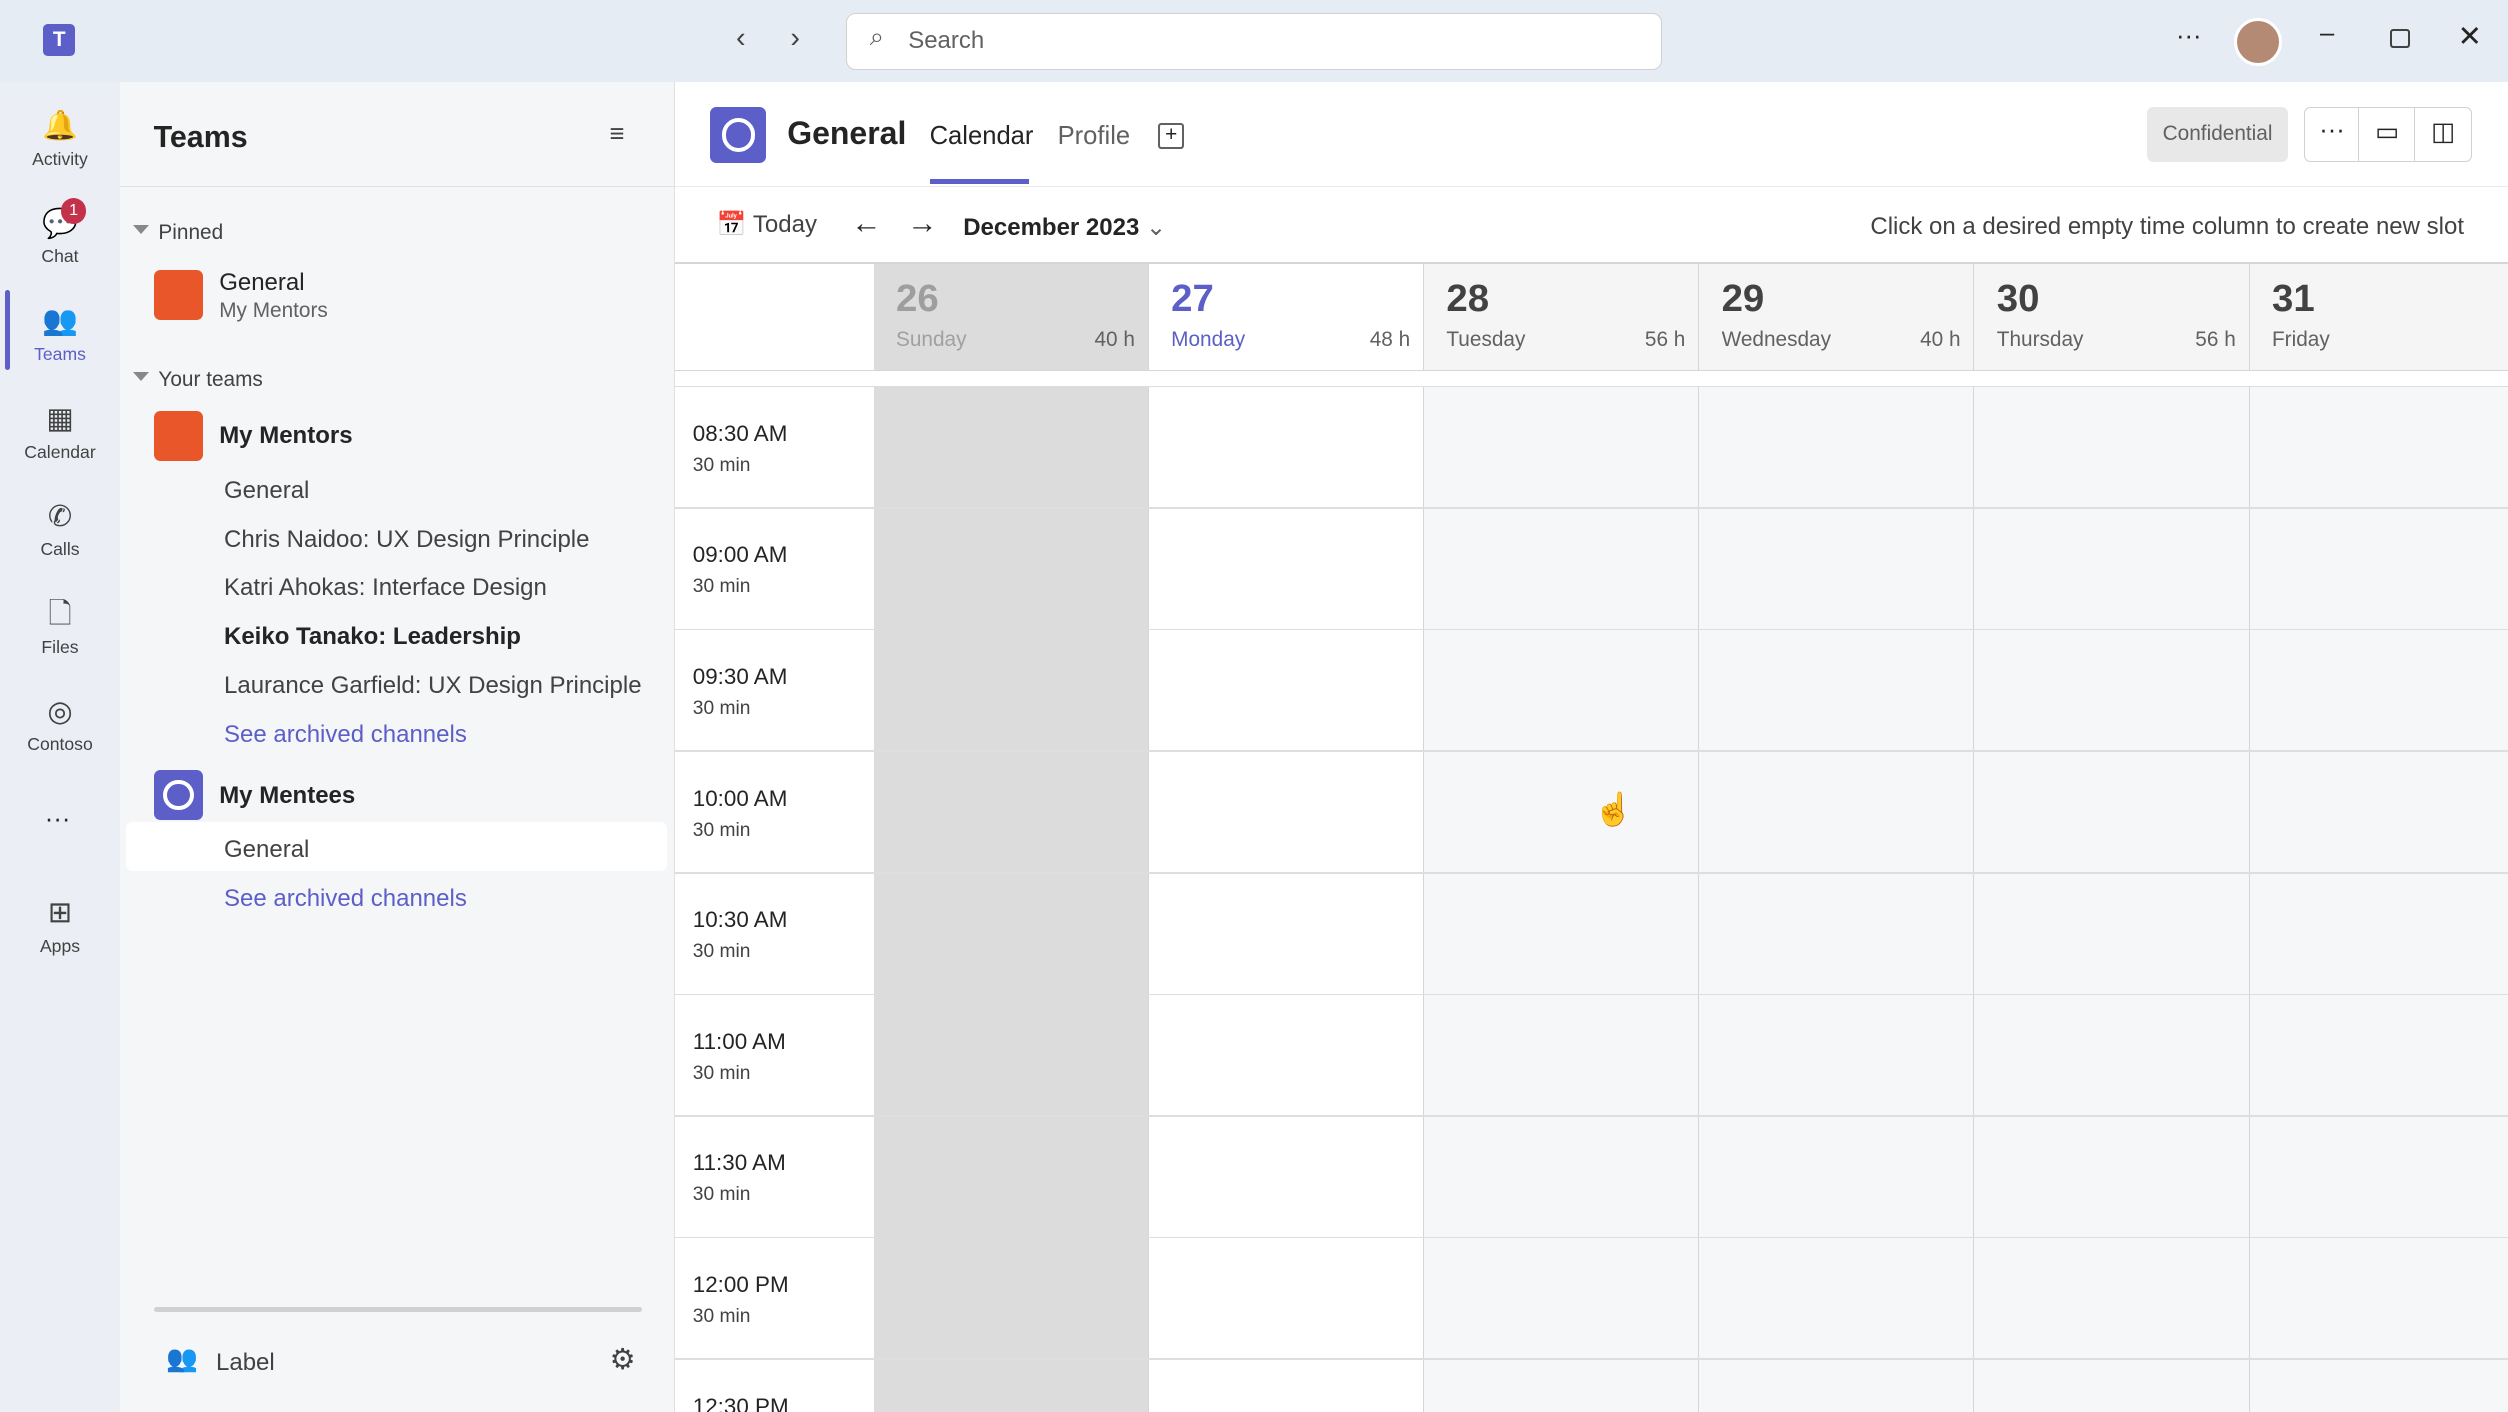  I want to click on rail-label: Contoso, so click(60, 744).